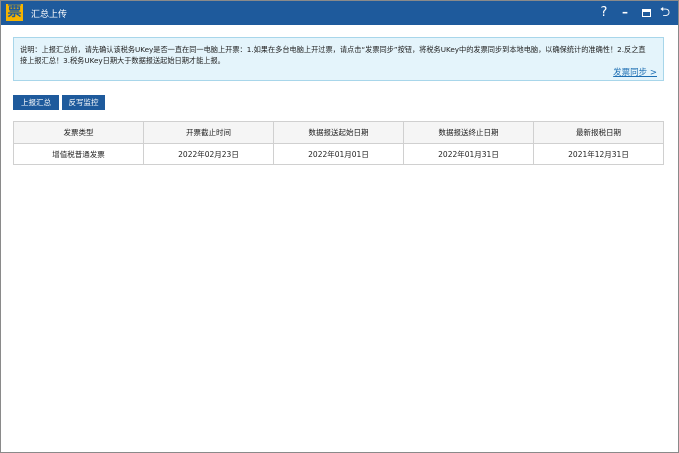  Describe the element at coordinates (646, 12) in the screenshot. I see `maximize-icon` at that location.